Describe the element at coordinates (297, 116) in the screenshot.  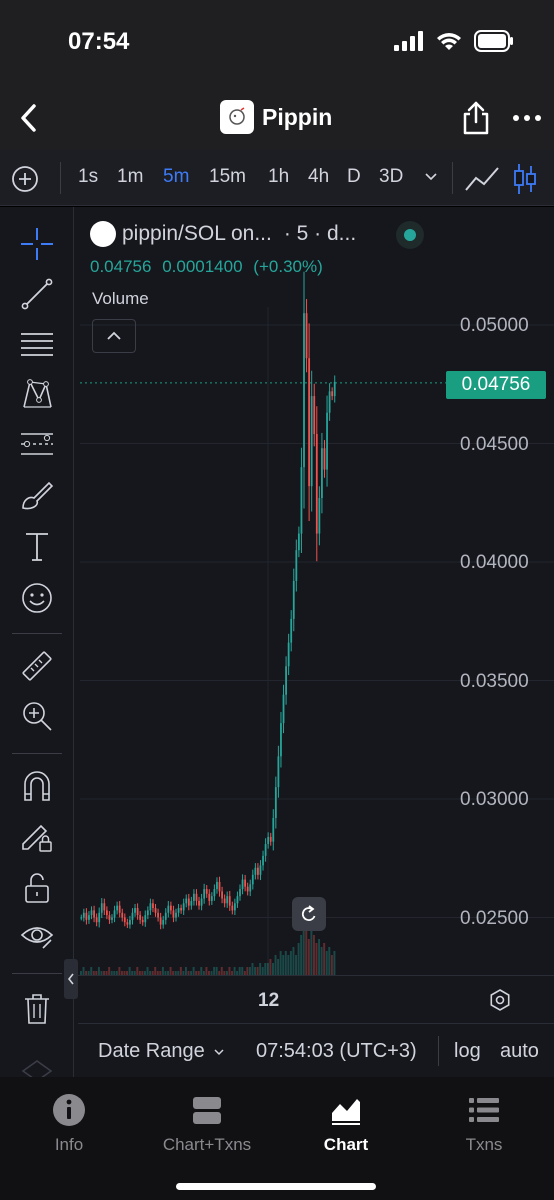
I see `page-title: Pippin` at that location.